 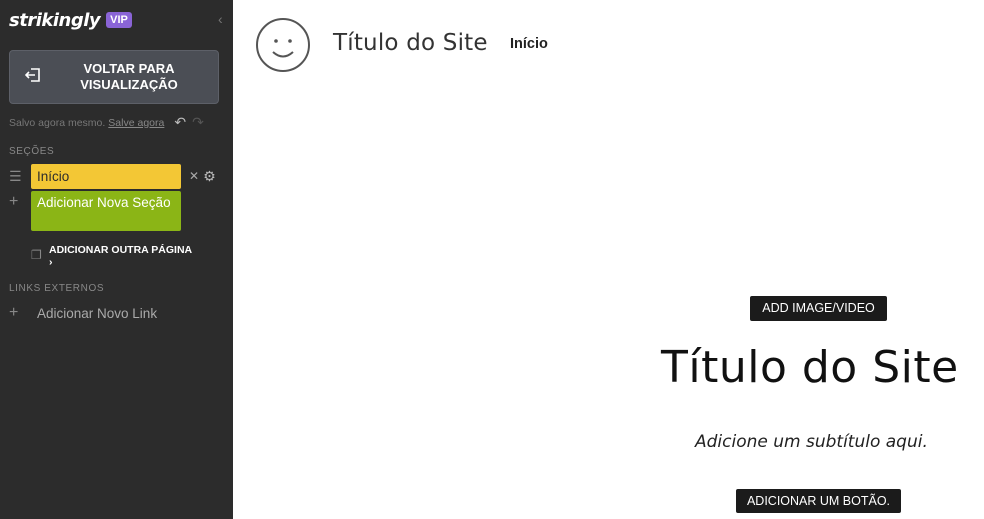 What do you see at coordinates (20, 176) in the screenshot?
I see `drag-handle-icon: ☰` at bounding box center [20, 176].